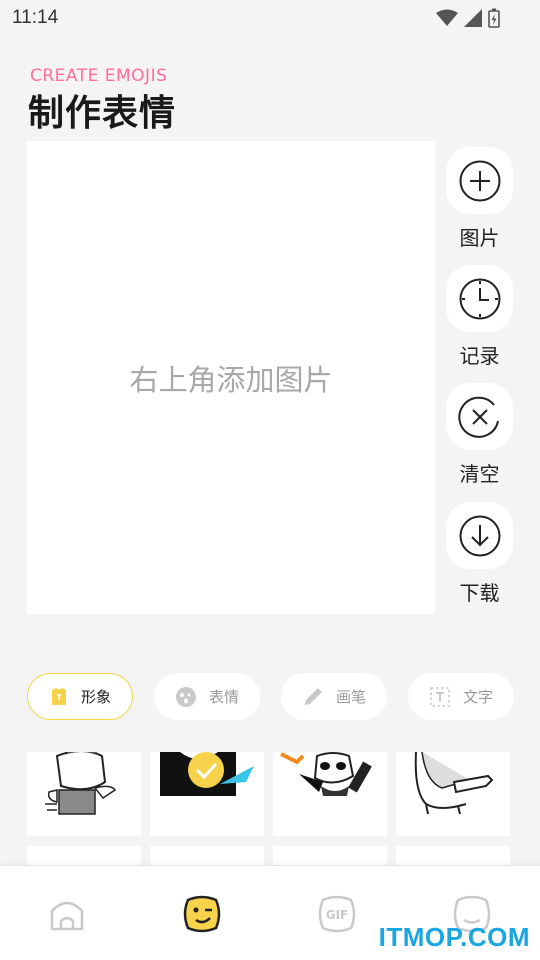  I want to click on tab-text-label: 文字, so click(477, 697).